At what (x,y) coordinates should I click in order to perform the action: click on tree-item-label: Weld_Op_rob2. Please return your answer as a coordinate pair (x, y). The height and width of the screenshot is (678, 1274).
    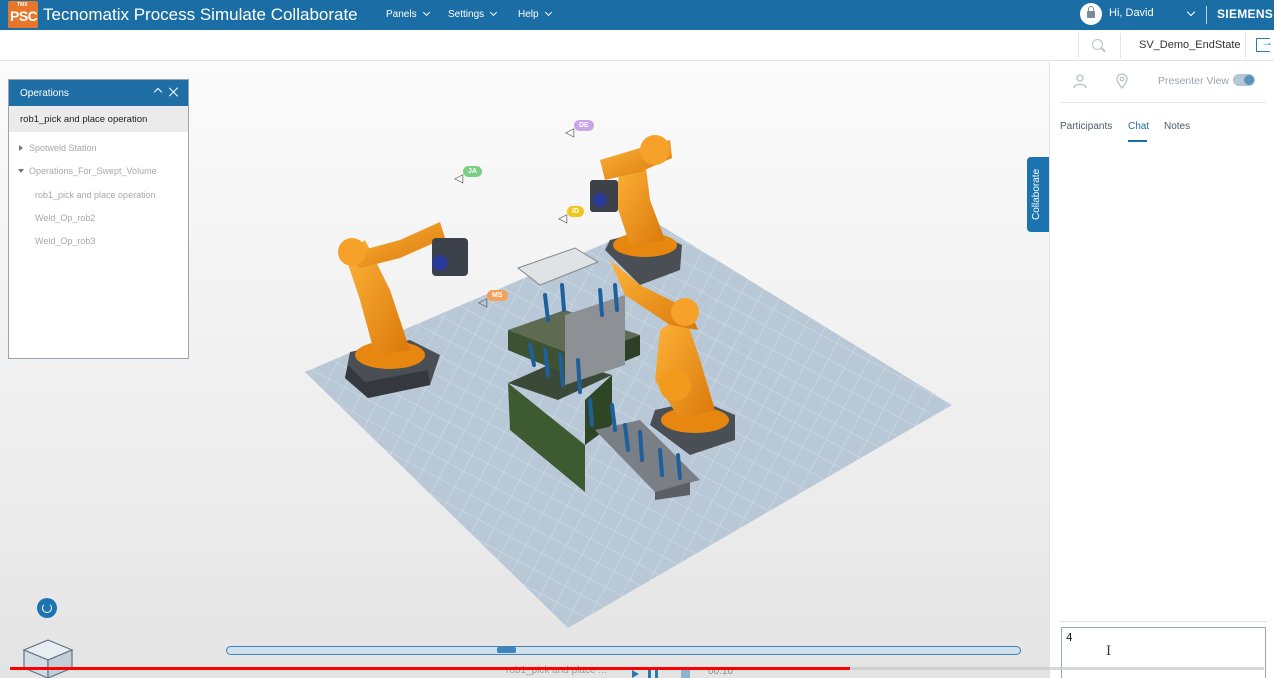
    Looking at the image, I should click on (65, 217).